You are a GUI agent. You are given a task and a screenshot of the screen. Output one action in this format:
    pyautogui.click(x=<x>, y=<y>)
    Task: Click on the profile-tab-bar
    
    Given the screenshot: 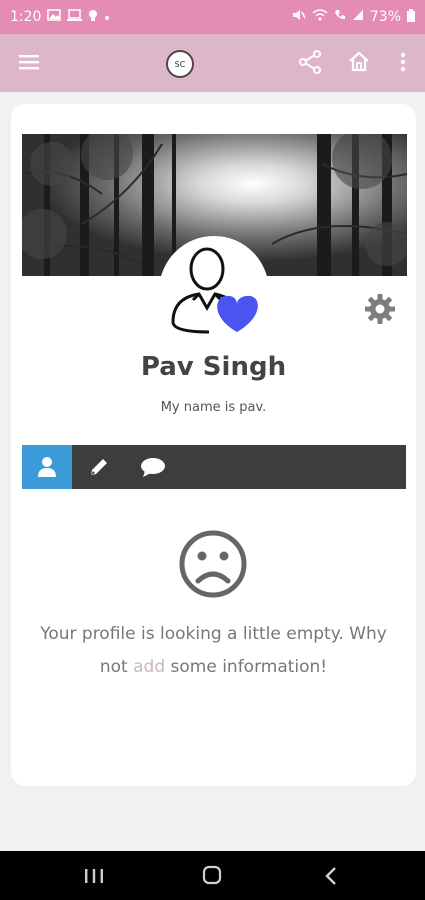 What is the action you would take?
    pyautogui.click(x=214, y=467)
    